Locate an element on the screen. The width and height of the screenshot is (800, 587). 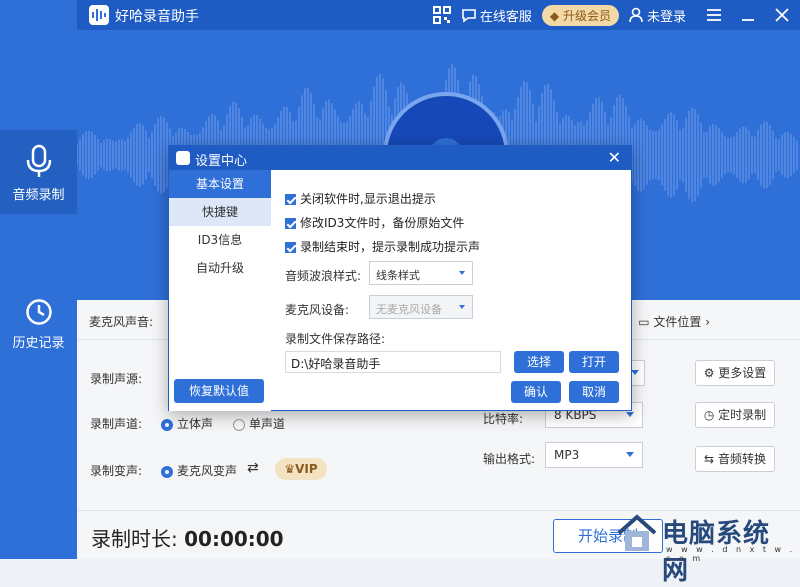
channel-mono-option: 单声道 is located at coordinates (259, 423).